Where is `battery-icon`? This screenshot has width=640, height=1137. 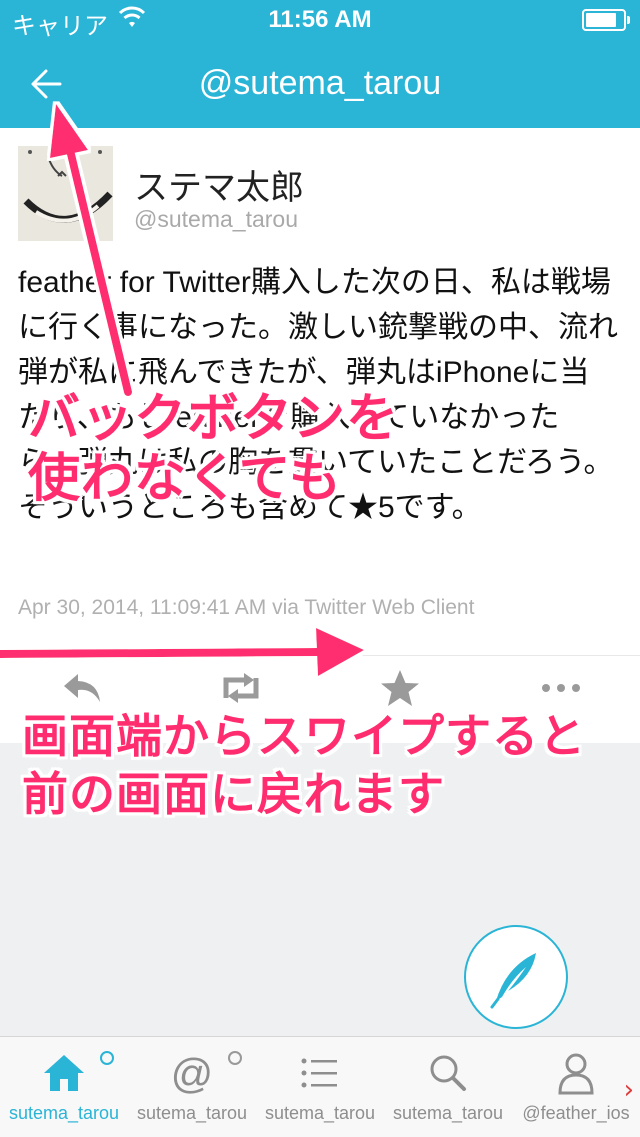
battery-icon is located at coordinates (606, 20).